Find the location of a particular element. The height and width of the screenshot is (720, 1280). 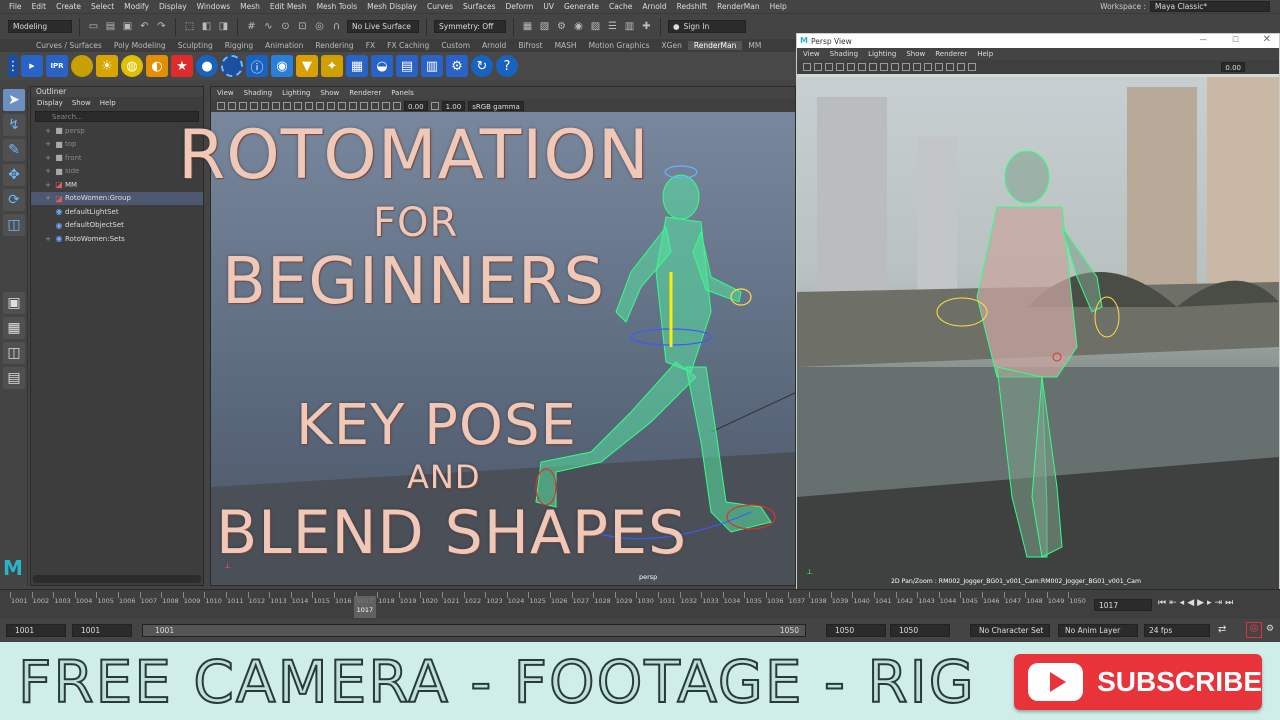

menu-item-cache: Cache is located at coordinates (620, 6).